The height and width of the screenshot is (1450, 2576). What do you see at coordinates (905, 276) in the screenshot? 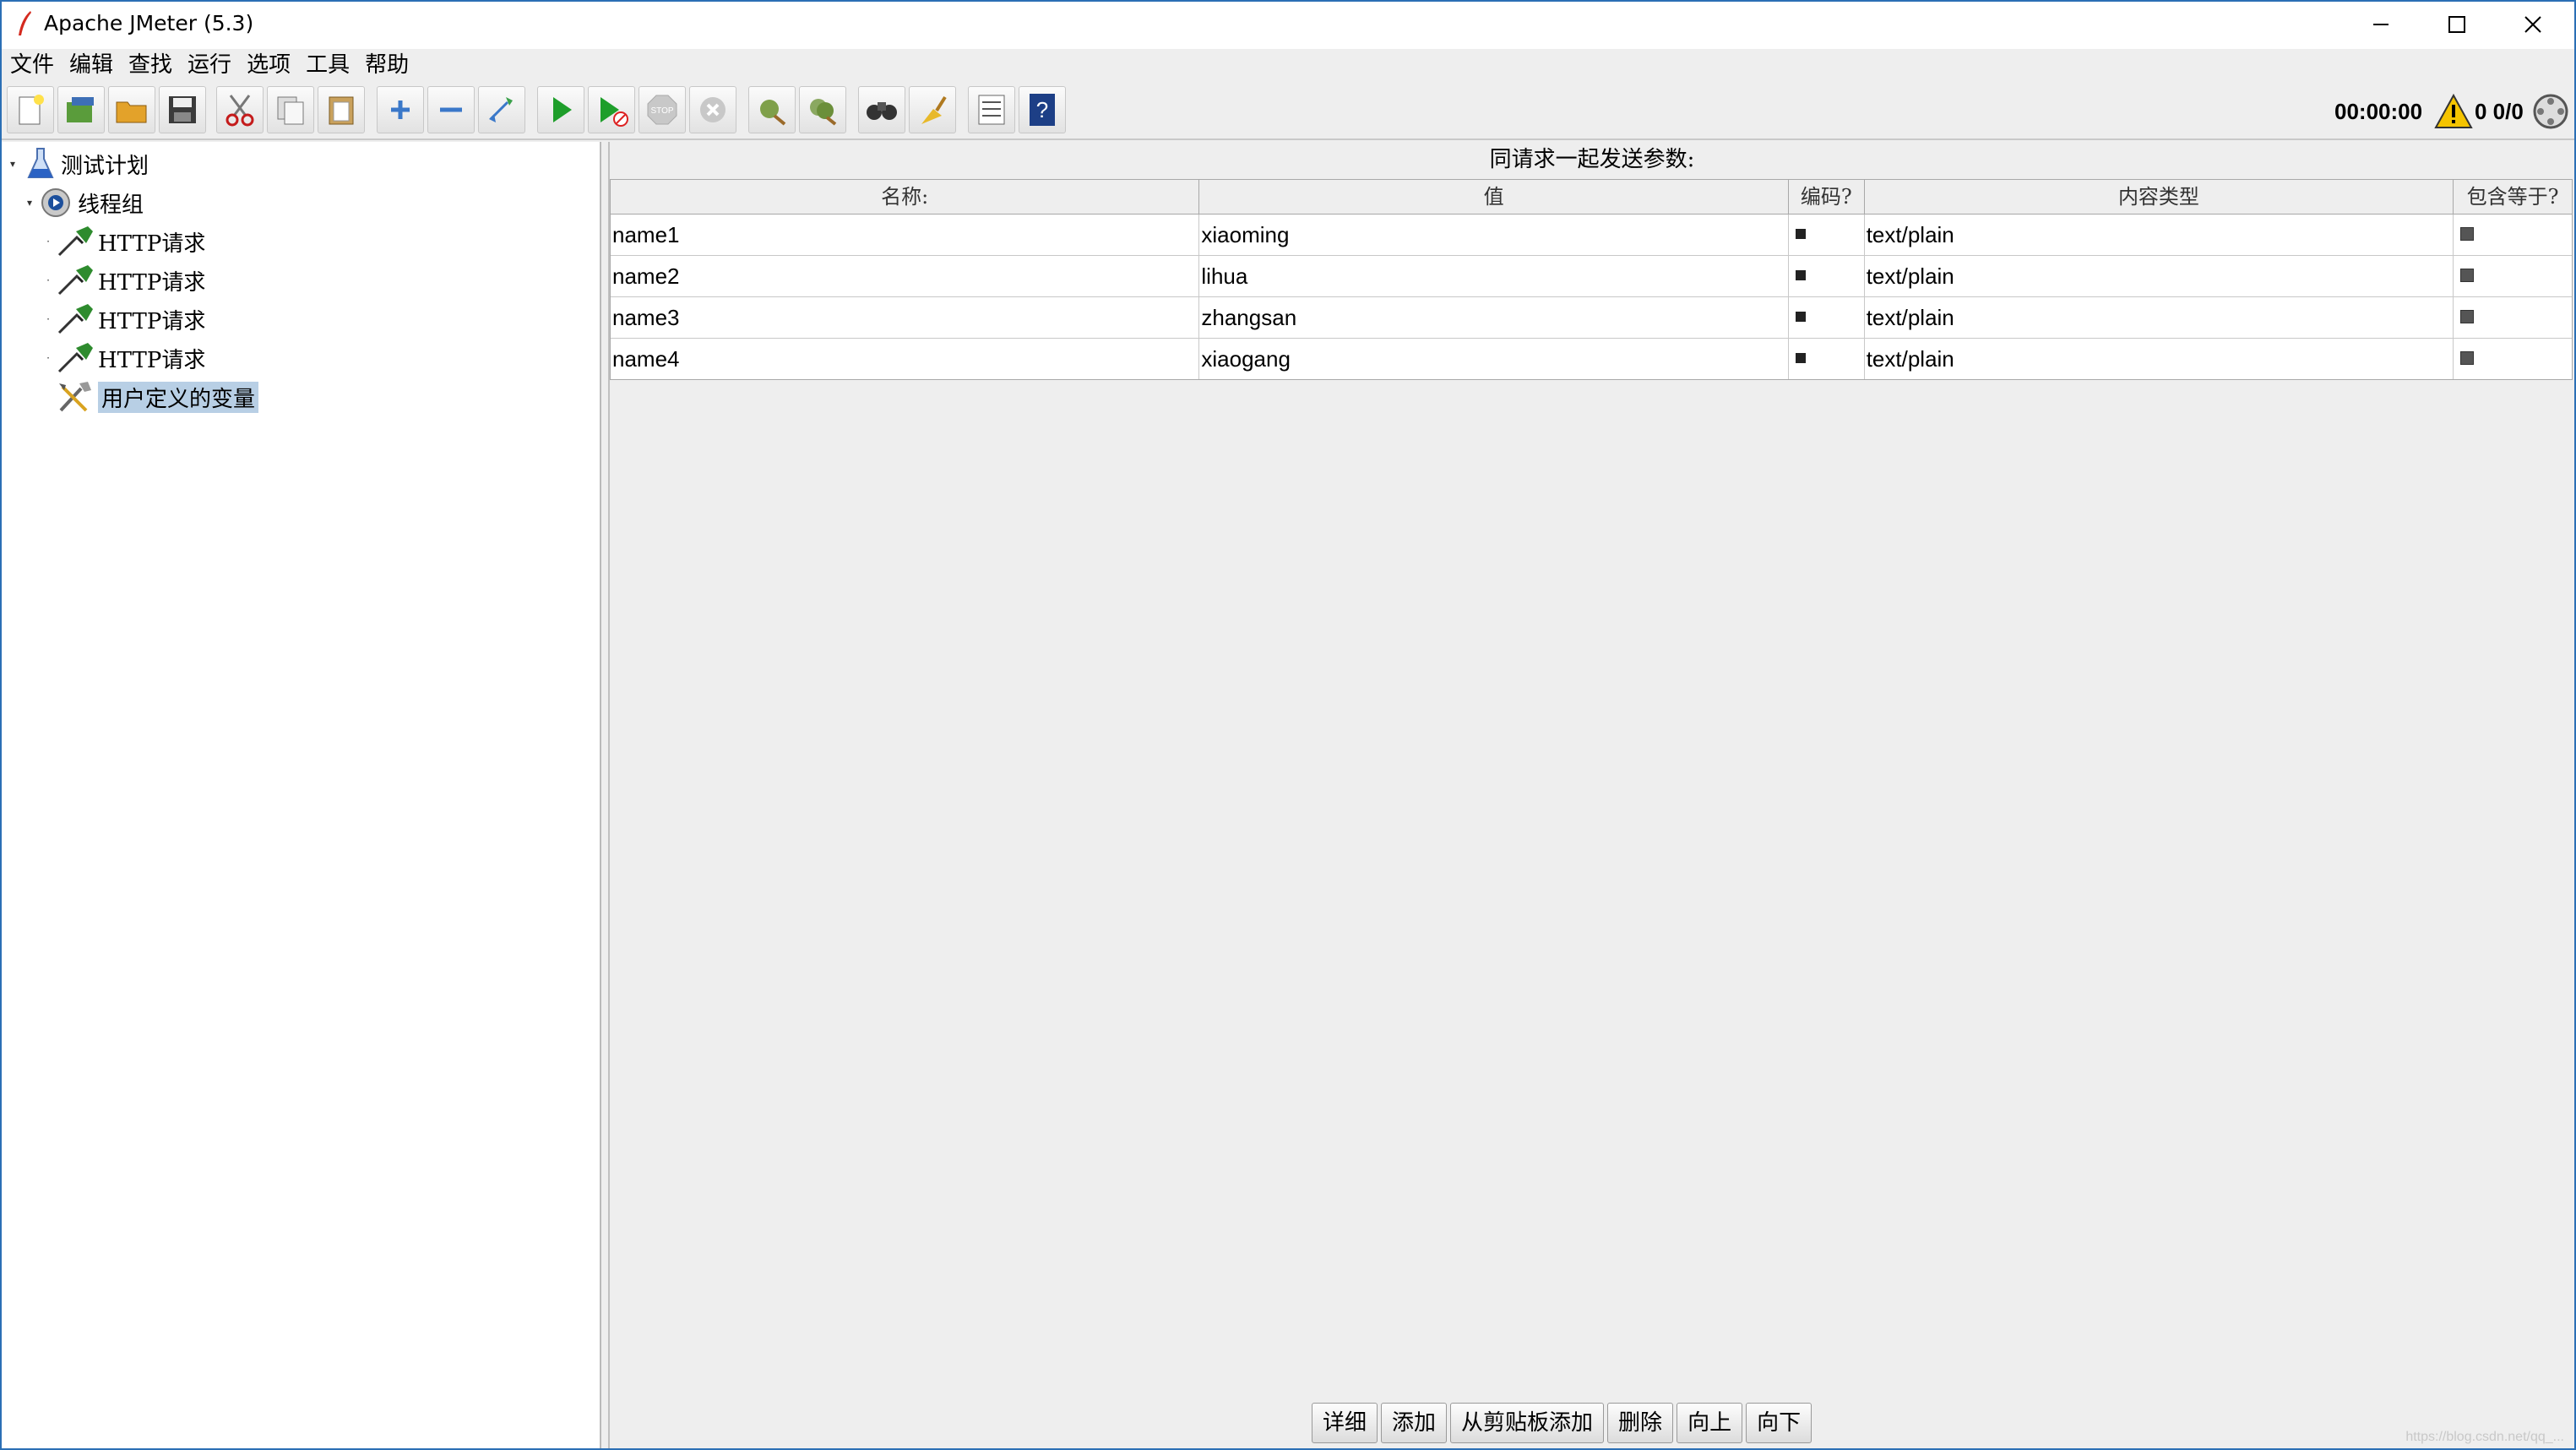
I see `cell-name: name2` at bounding box center [905, 276].